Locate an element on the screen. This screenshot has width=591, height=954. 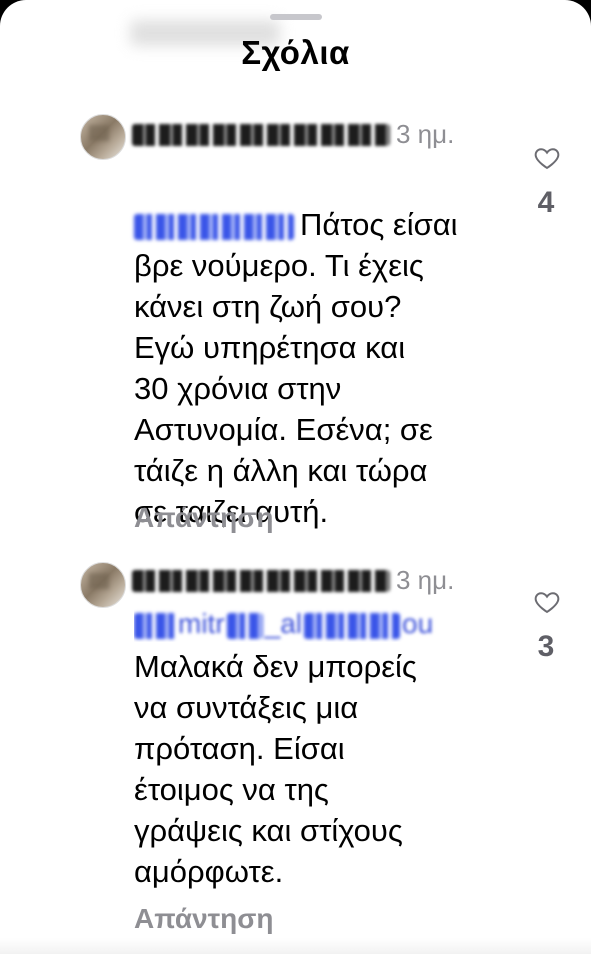
mention-text-part: ou is located at coordinates (418, 623).